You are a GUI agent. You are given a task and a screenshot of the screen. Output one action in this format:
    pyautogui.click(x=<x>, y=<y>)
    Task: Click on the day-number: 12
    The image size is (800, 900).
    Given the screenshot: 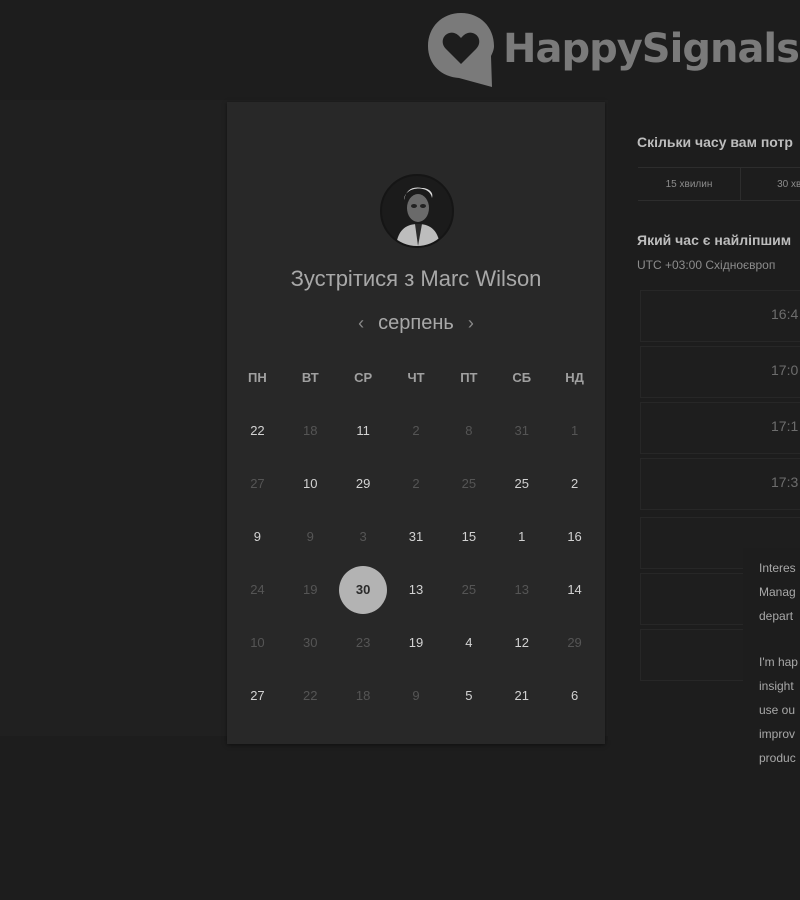 What is the action you would take?
    pyautogui.click(x=521, y=642)
    